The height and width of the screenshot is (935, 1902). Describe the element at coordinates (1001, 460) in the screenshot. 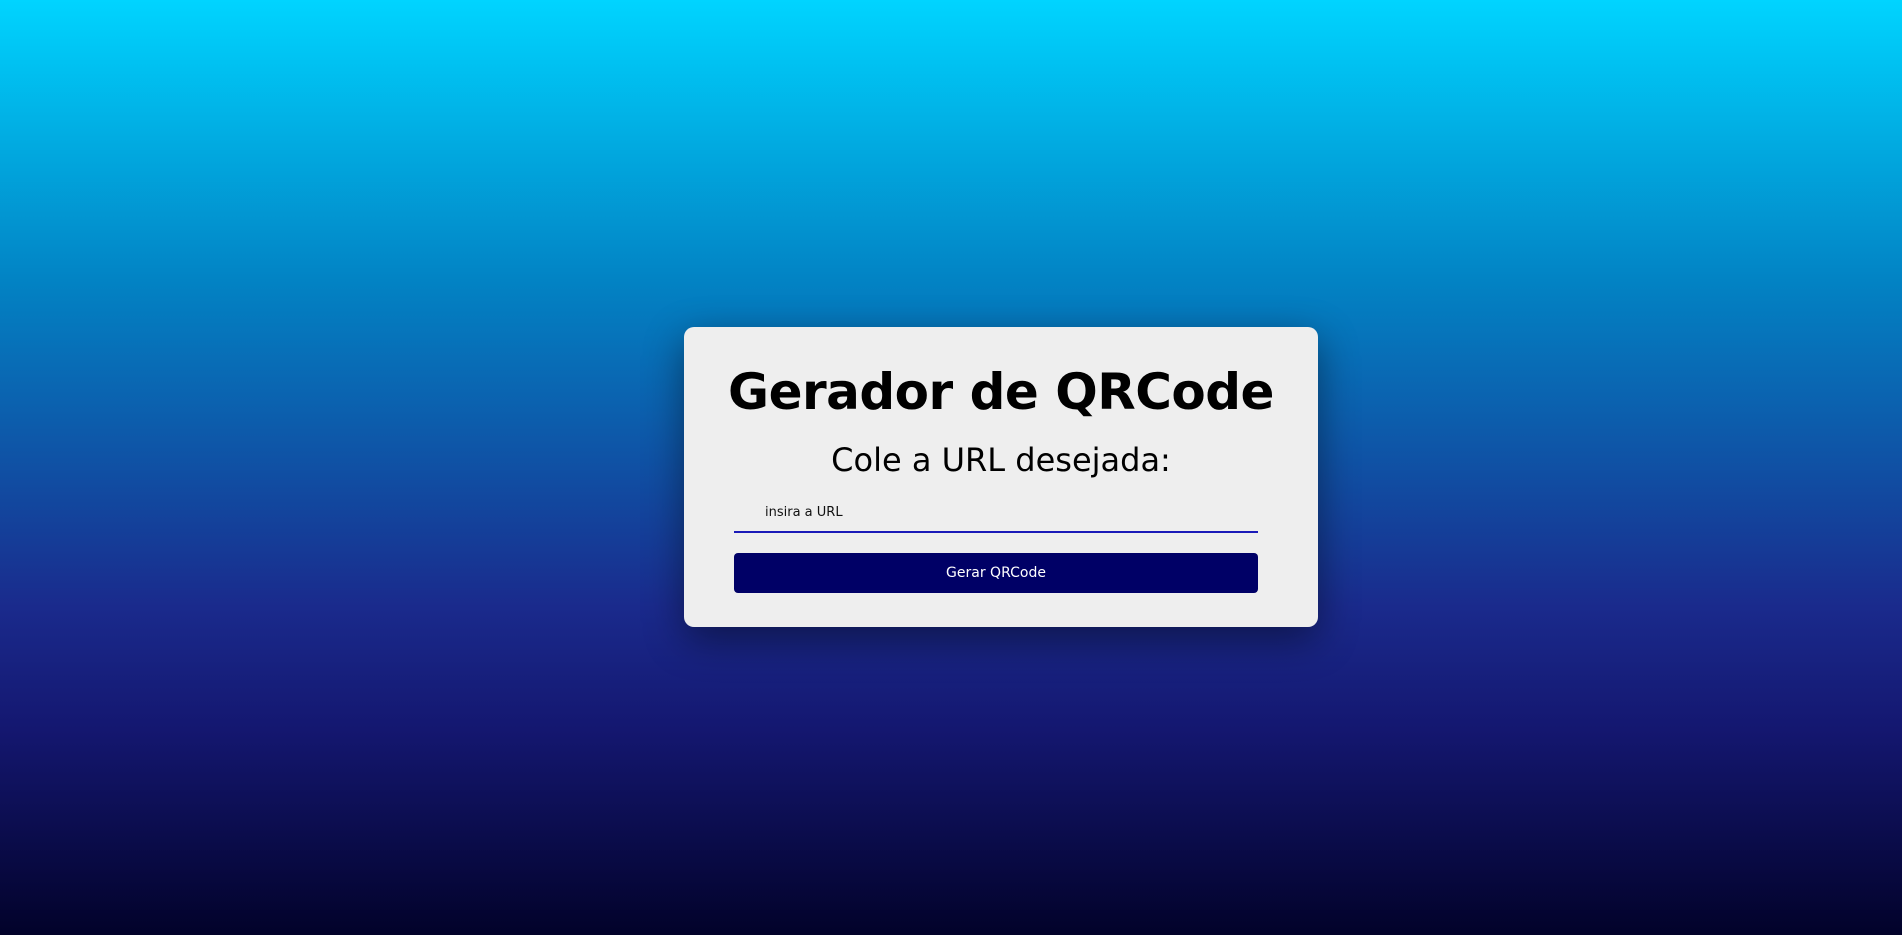

I see `url-prompt-label: Cole a URL desejada:` at that location.